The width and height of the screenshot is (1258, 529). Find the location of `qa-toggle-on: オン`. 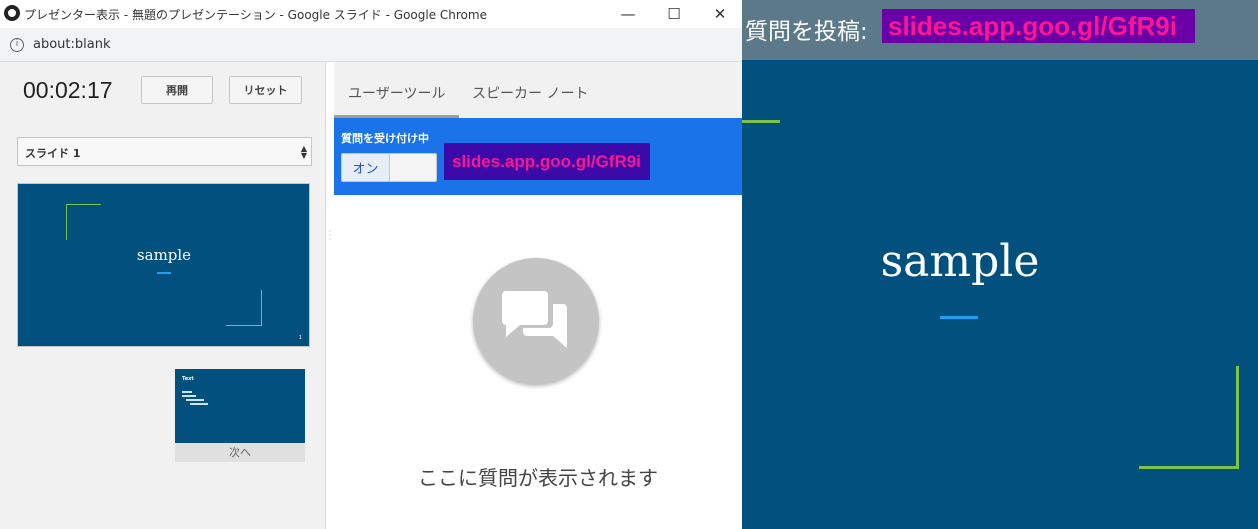

qa-toggle-on: オン is located at coordinates (366, 167).